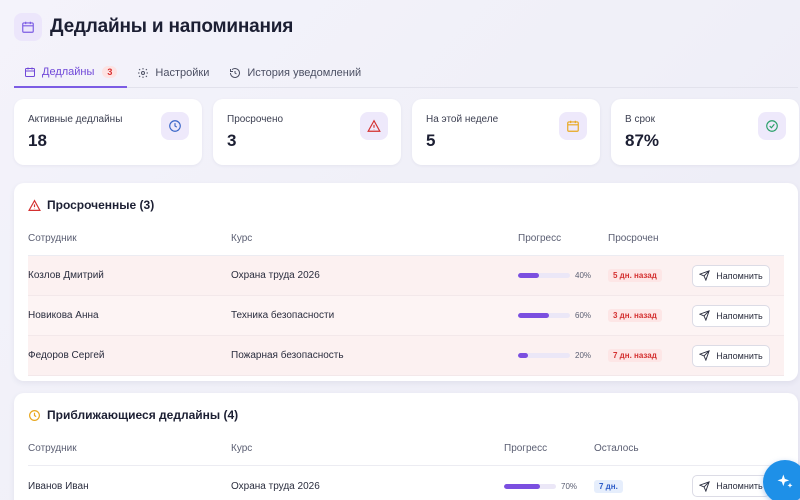 Image resolution: width=800 pixels, height=500 pixels. I want to click on tab-label: Дедлайны, so click(68, 72).